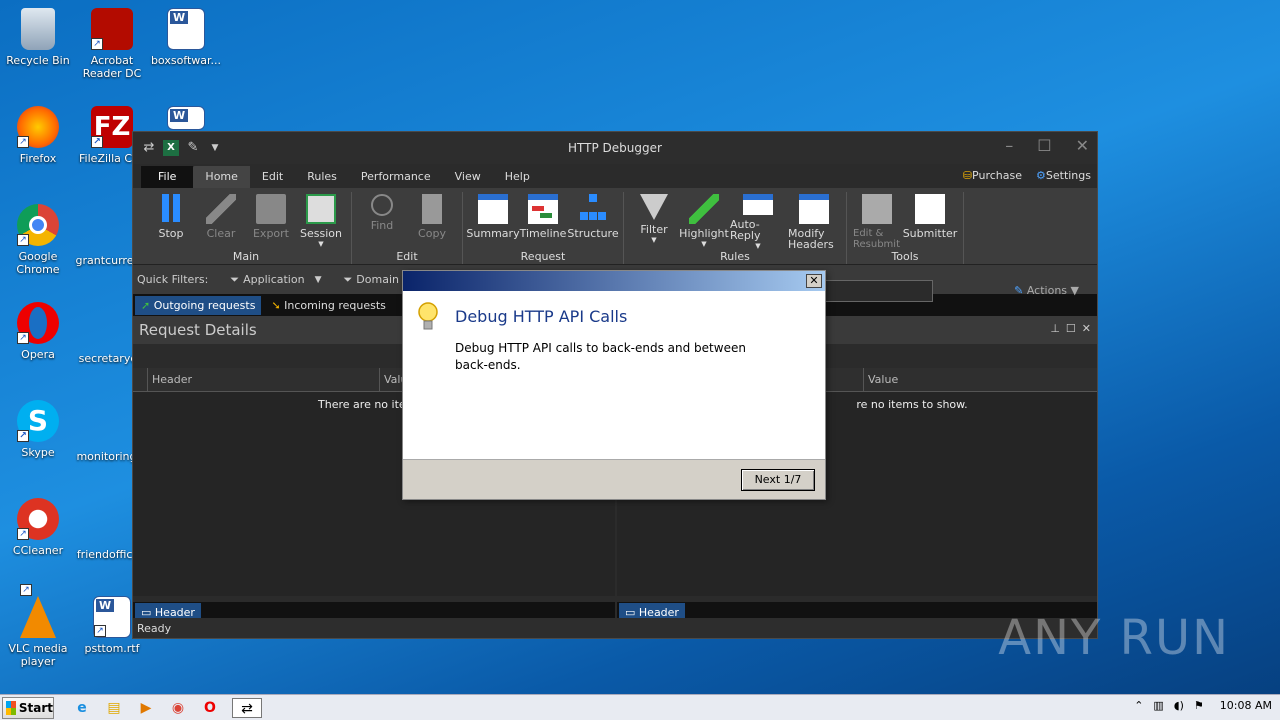  I want to click on gear-icon: ⚙, so click(1041, 175).